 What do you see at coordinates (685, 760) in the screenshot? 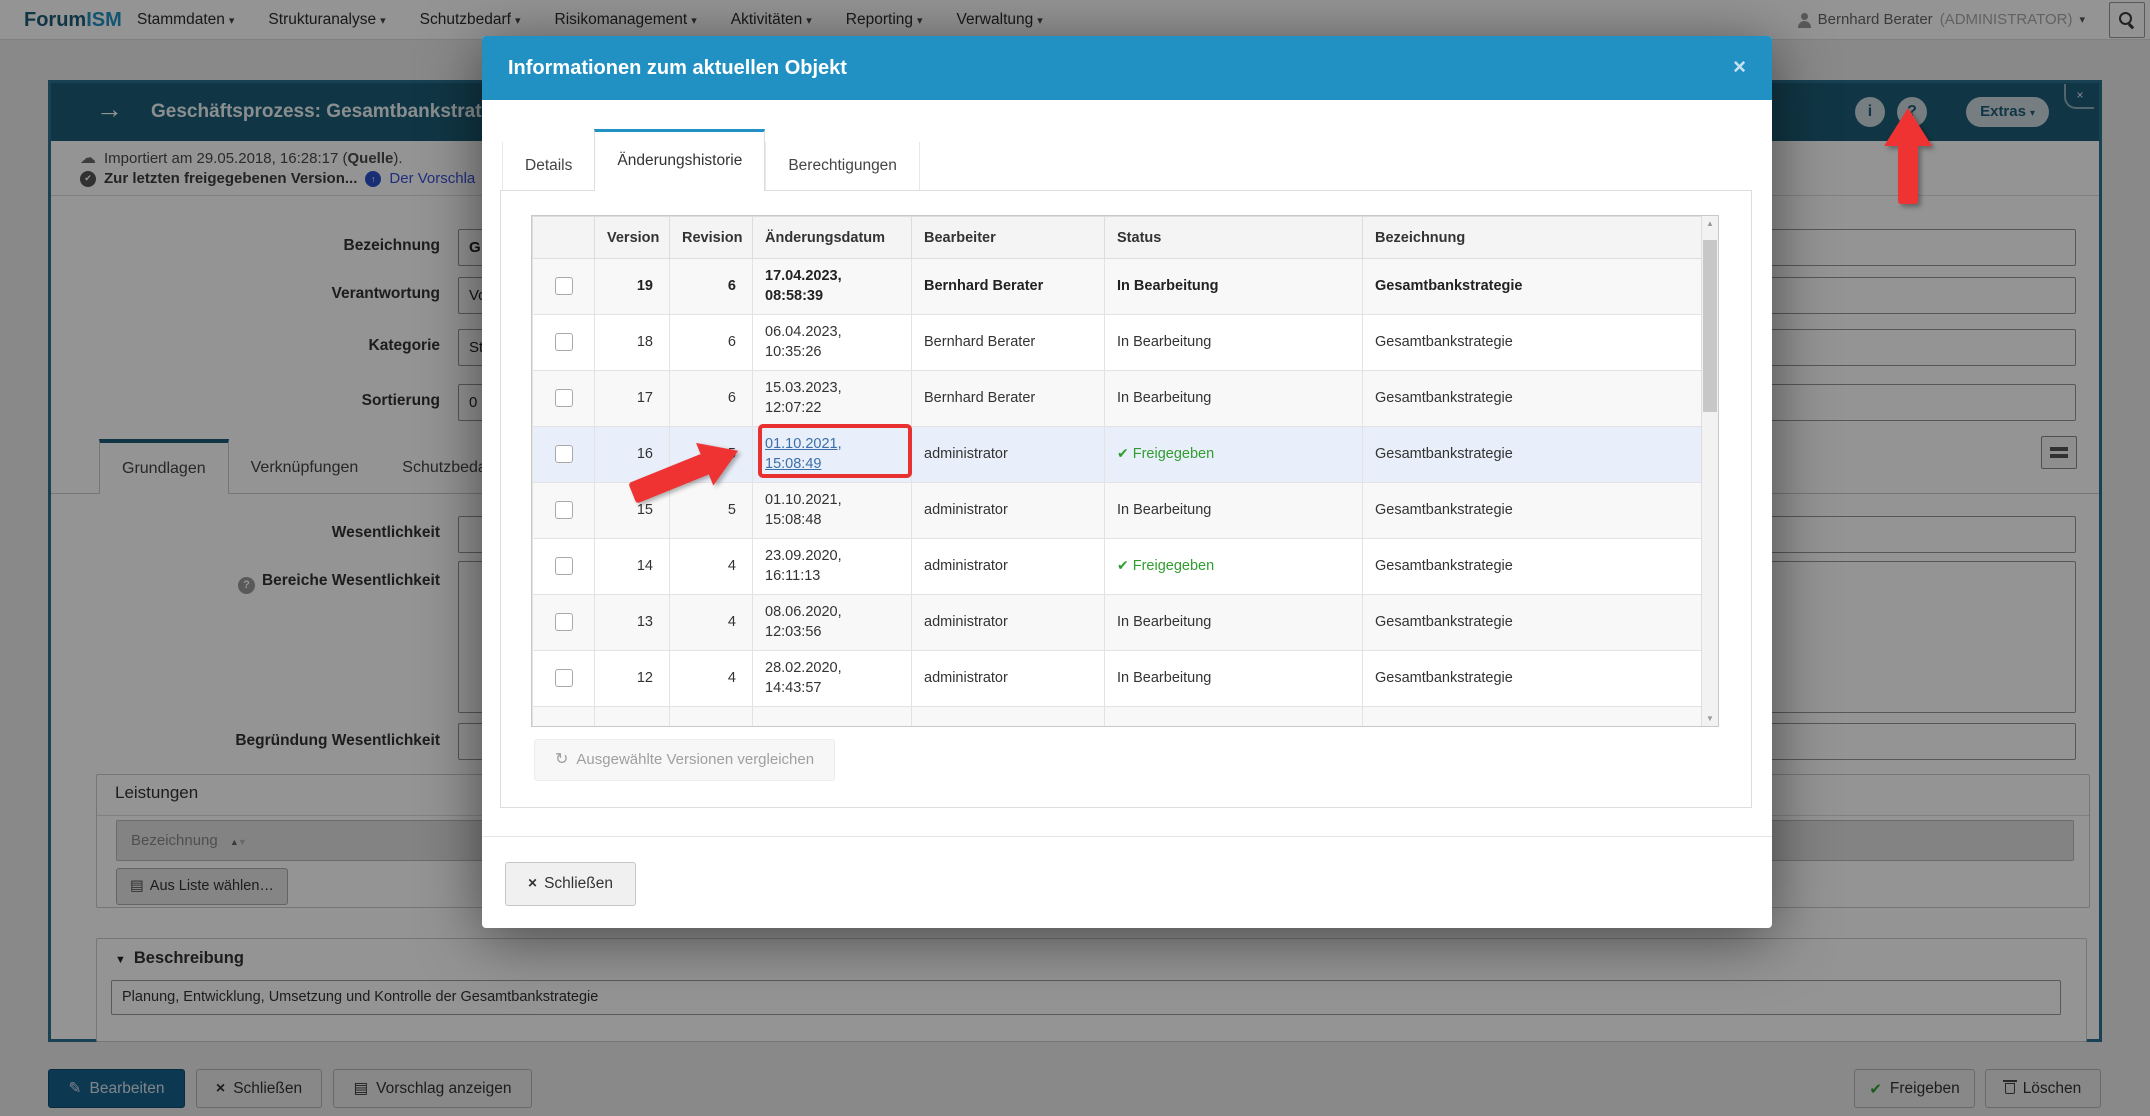
I see `compare-versions-button: ↻ Ausgewählte Versionen vergleichen` at bounding box center [685, 760].